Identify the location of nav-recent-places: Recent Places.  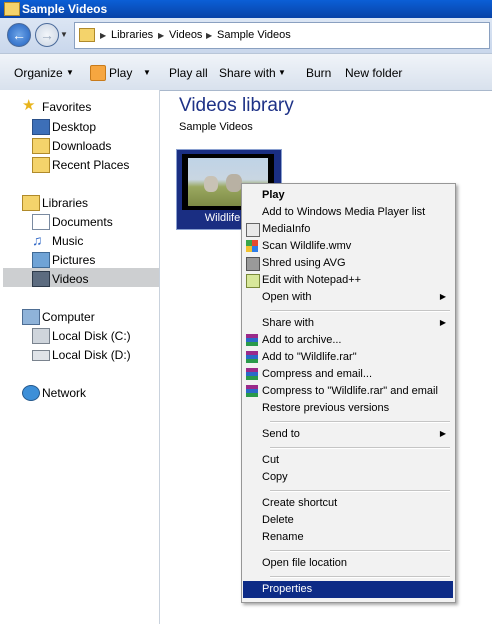
(97, 165).